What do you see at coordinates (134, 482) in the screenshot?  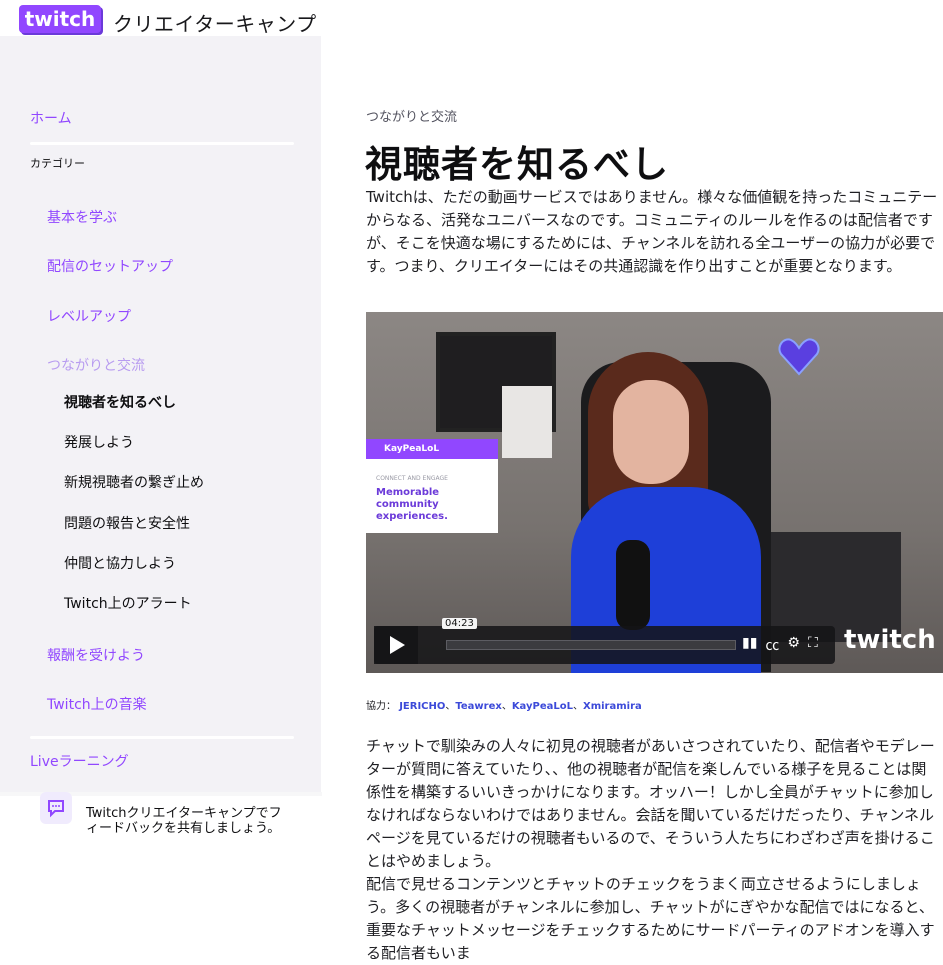 I see `sidebar-subitem-retain: 新規視聴者の繋ぎ止め` at bounding box center [134, 482].